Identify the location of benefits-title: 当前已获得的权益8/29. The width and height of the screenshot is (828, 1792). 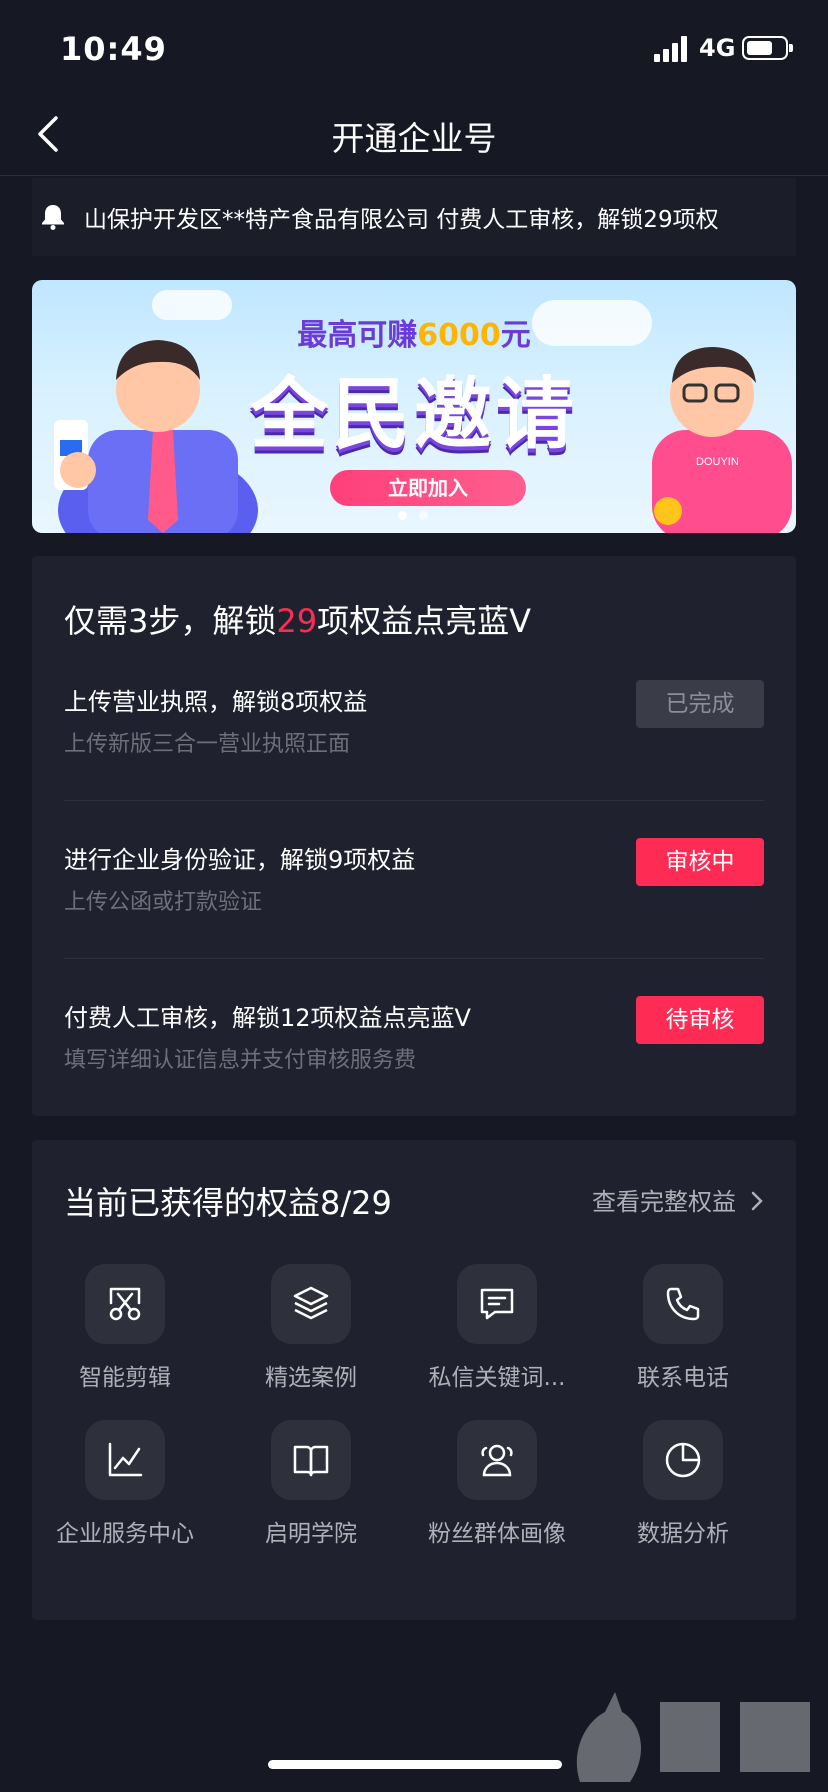
(228, 1203).